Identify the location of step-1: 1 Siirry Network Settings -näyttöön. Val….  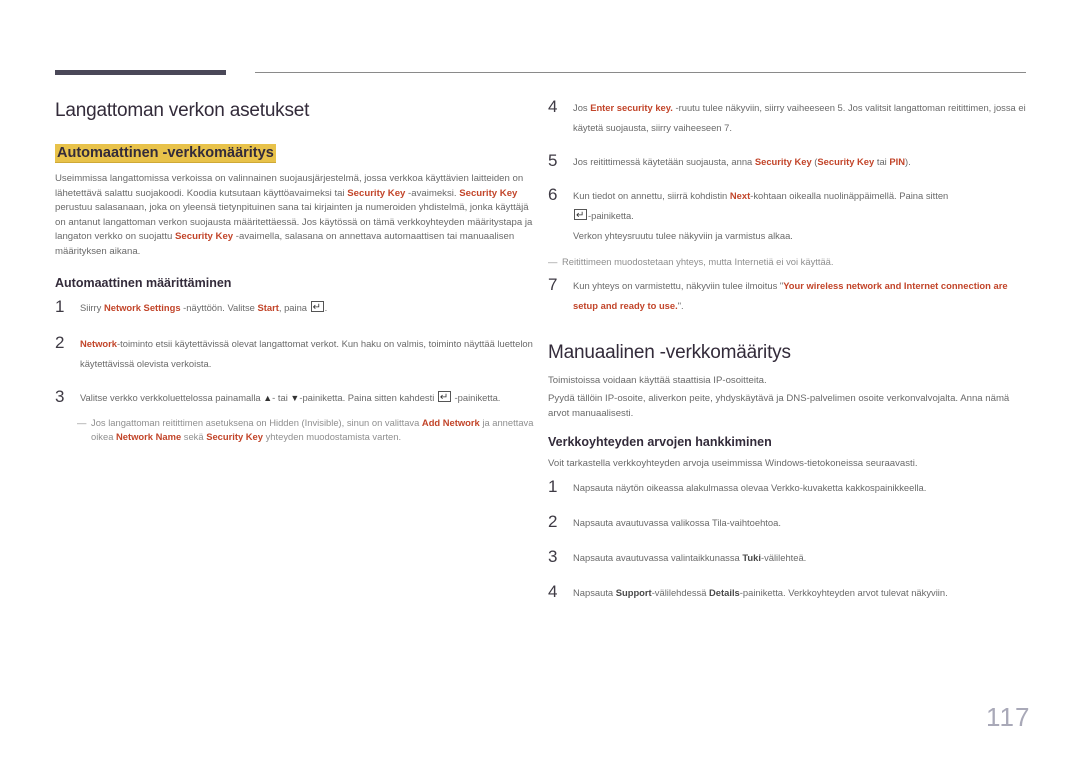
(295, 307).